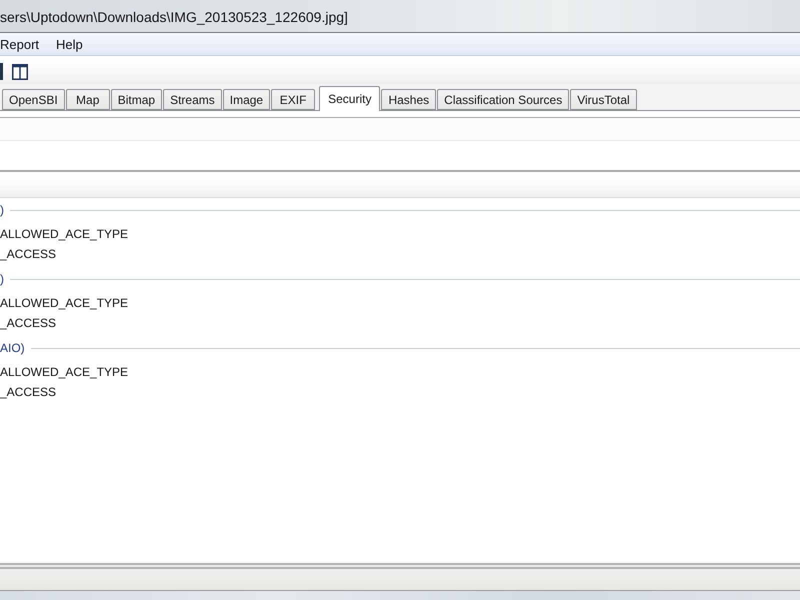 The height and width of the screenshot is (600, 800). Describe the element at coordinates (69, 44) in the screenshot. I see `menu-item: Help` at that location.